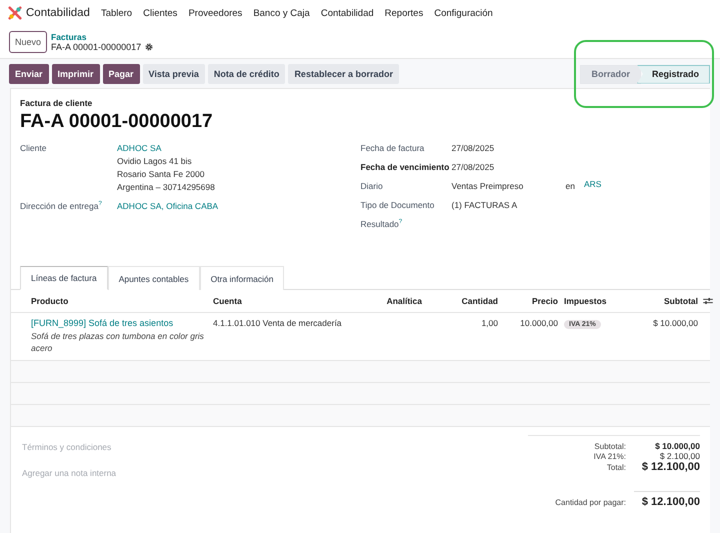 The image size is (720, 533). Describe the element at coordinates (610, 446) in the screenshot. I see `total-label: Subtotal:` at that location.